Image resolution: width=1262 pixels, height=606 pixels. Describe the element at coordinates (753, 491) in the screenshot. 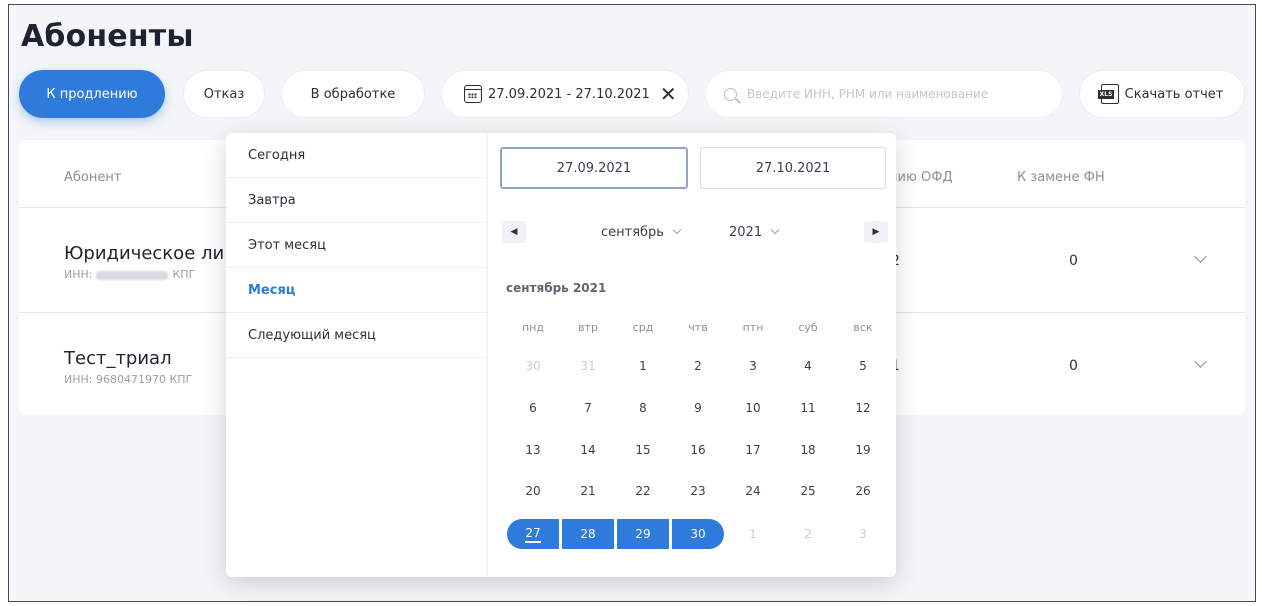

I see `calendar-day: 24` at that location.